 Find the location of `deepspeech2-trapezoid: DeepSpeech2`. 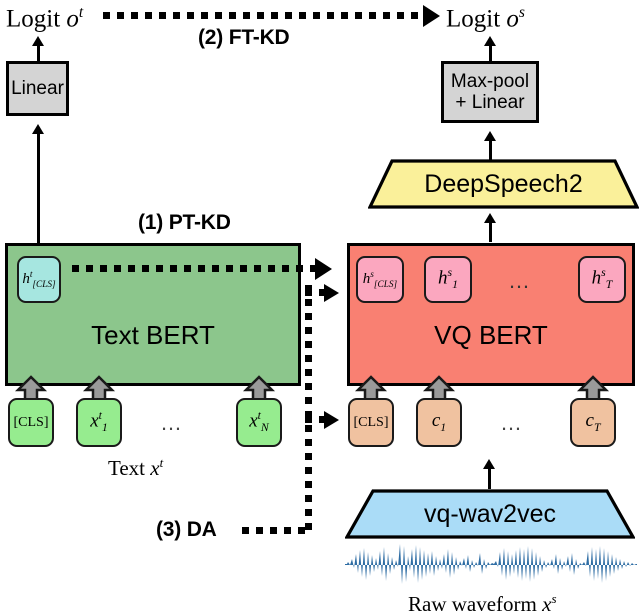

deepspeech2-trapezoid: DeepSpeech2 is located at coordinates (503, 184).